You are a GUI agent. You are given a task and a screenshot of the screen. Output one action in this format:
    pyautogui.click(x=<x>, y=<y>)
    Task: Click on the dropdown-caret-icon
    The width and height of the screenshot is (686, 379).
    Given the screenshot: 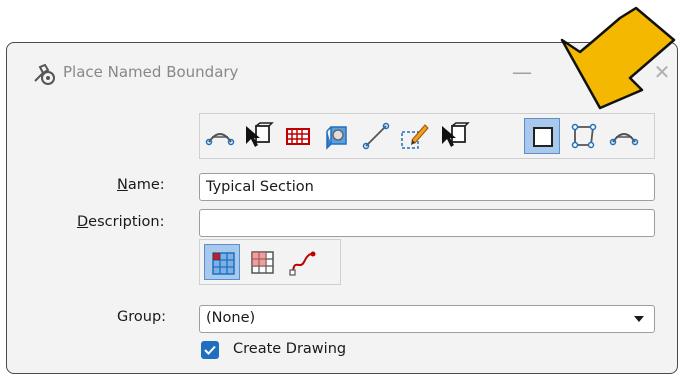 What is the action you would take?
    pyautogui.click(x=639, y=319)
    